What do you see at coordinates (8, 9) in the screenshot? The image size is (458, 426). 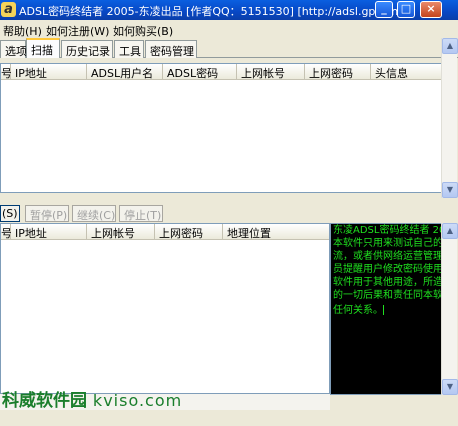 I see `app-icon: a` at bounding box center [8, 9].